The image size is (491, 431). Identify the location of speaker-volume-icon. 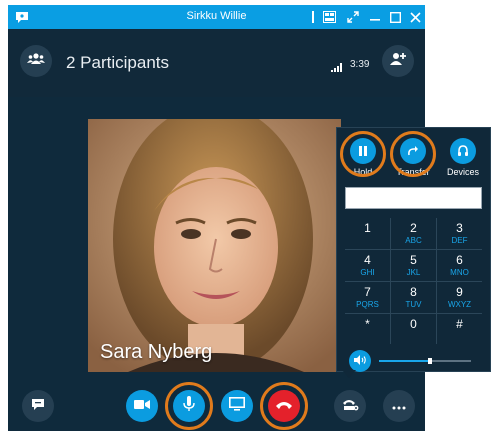
(360, 361).